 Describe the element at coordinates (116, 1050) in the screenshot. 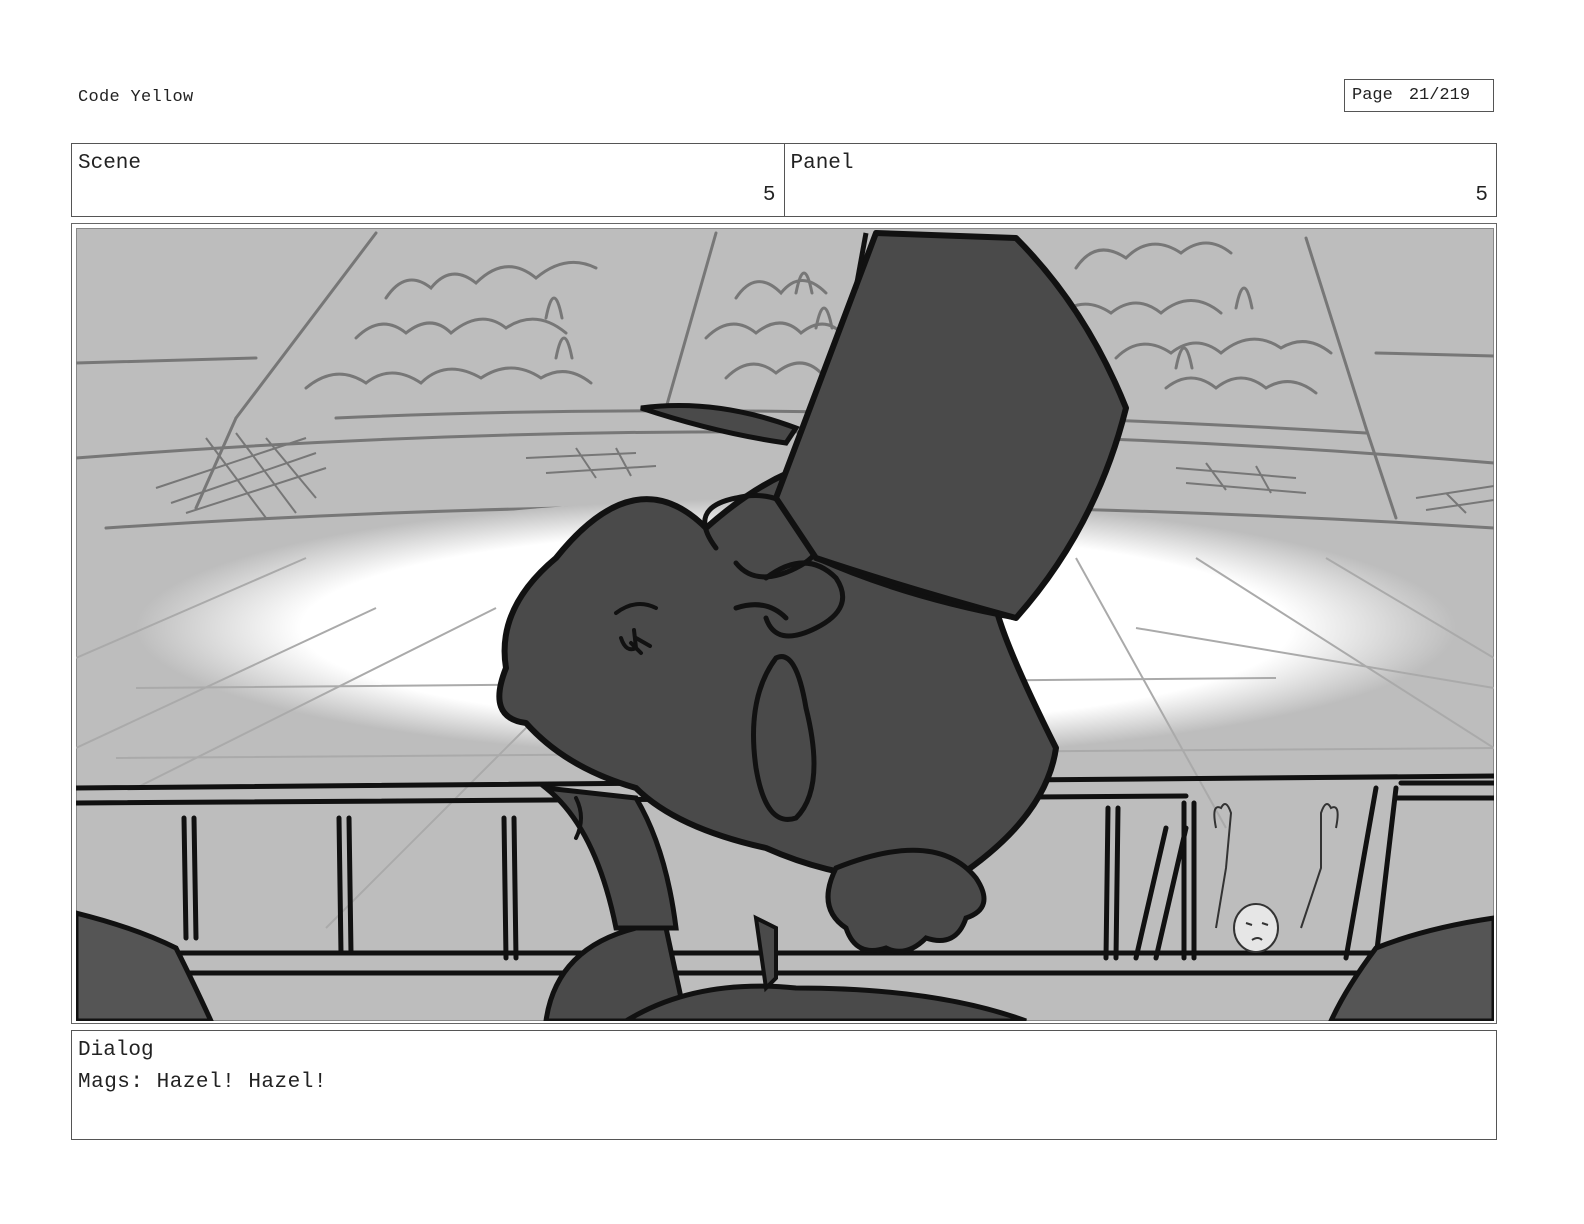

I see `dialog-label: Dialog` at that location.